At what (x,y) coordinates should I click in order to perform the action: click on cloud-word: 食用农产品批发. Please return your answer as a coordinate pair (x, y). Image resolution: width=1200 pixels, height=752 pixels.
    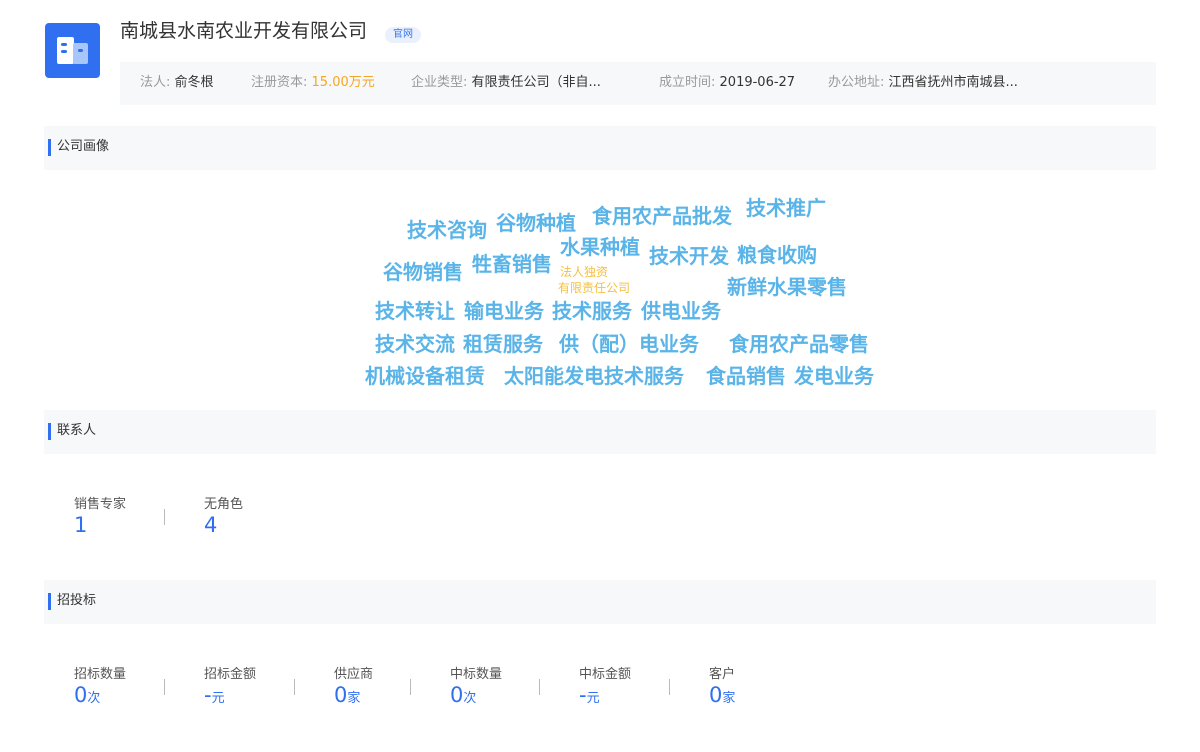
    Looking at the image, I should click on (662, 214).